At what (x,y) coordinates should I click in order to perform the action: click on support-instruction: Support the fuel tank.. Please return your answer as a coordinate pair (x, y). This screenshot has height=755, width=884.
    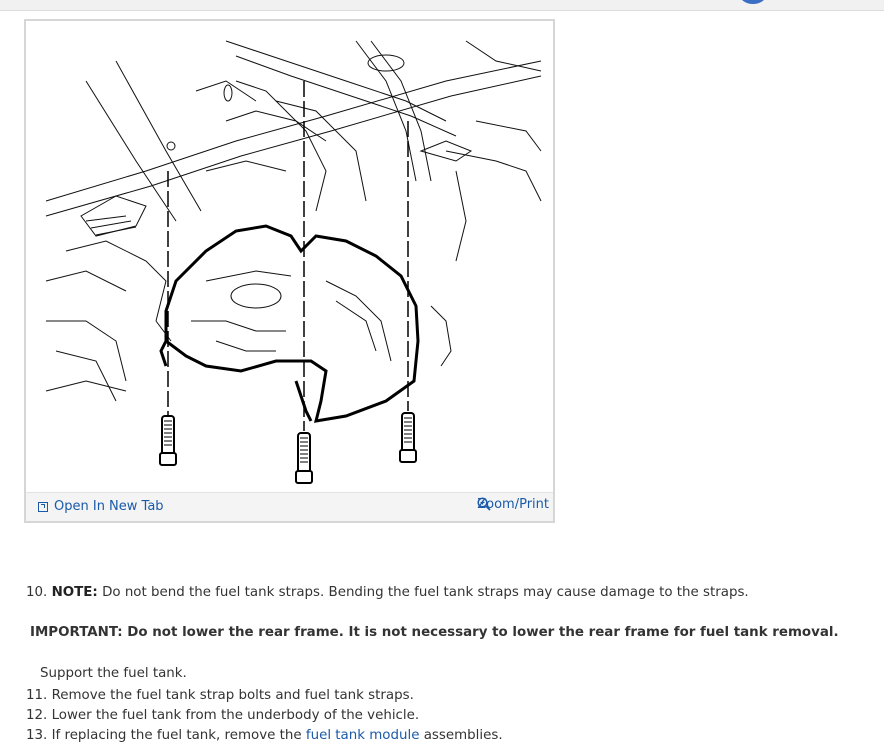
    Looking at the image, I should click on (113, 673).